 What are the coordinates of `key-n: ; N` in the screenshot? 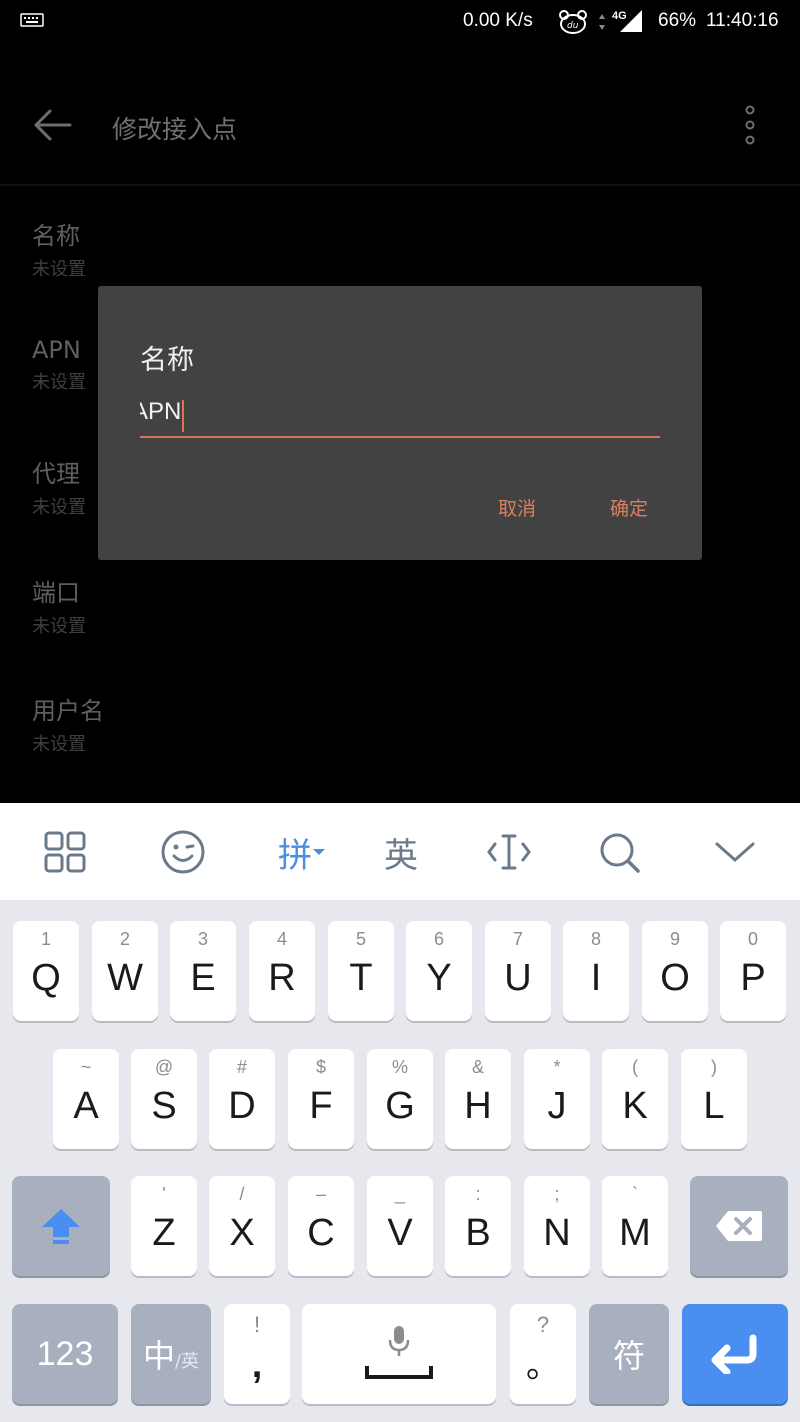 It's located at (557, 1226).